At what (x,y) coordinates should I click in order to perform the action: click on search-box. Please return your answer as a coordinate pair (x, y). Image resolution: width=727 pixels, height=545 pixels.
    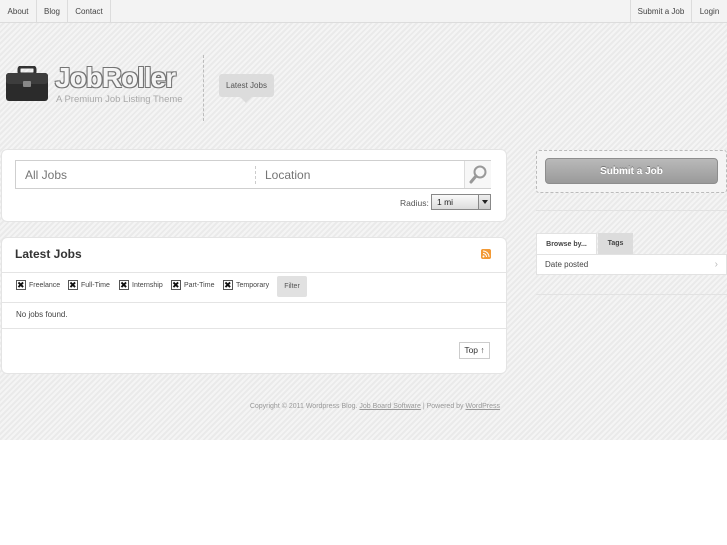
    Looking at the image, I should click on (253, 174).